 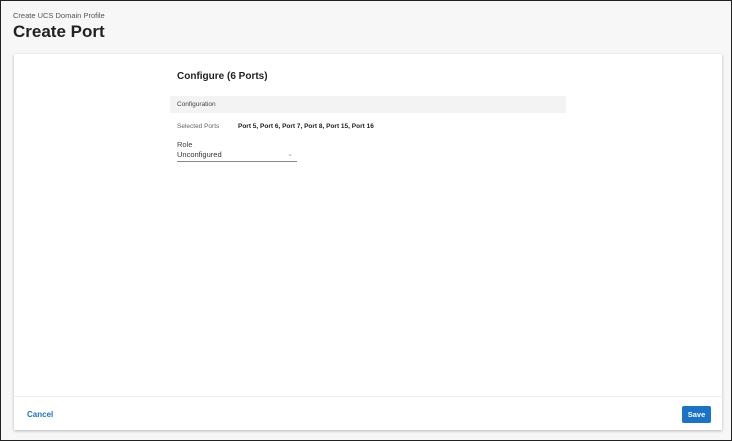 What do you see at coordinates (368, 413) in the screenshot?
I see `footer-bar: Cancel Save` at bounding box center [368, 413].